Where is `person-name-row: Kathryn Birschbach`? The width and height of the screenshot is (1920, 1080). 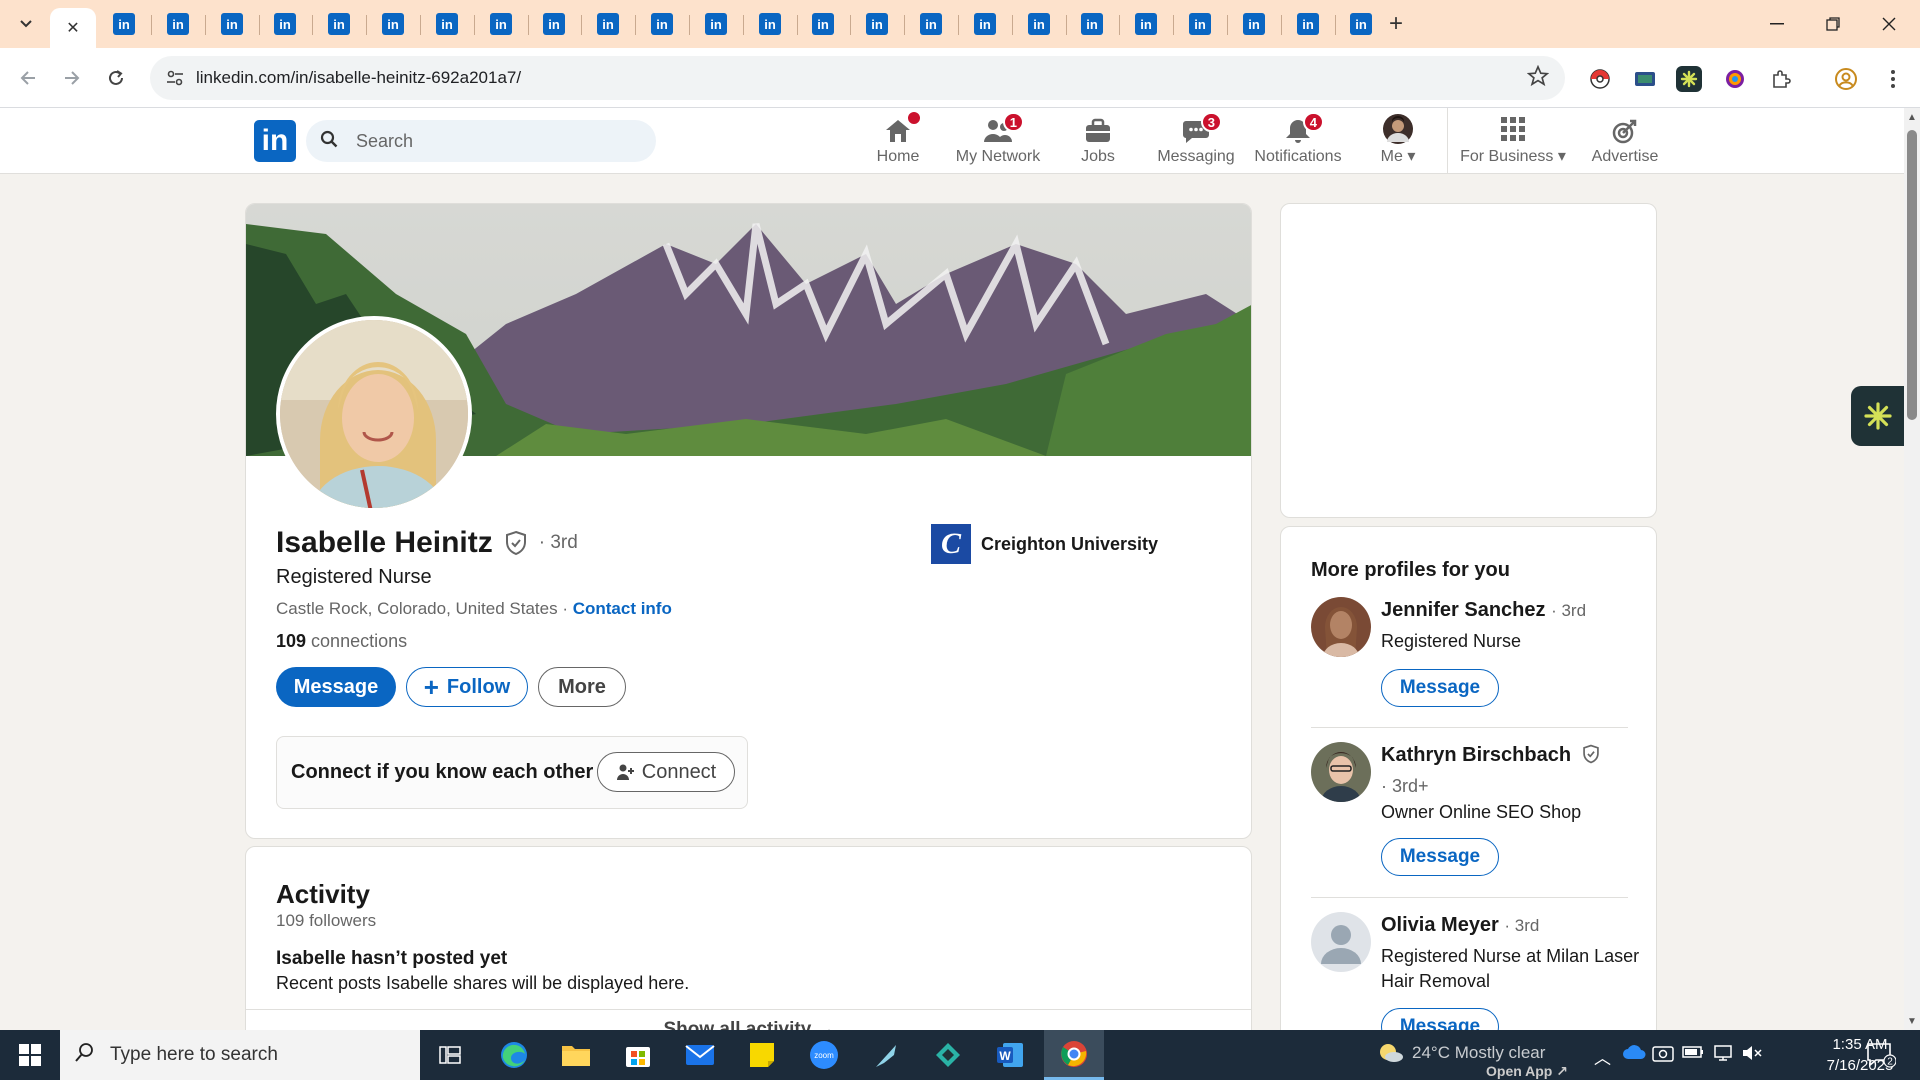 person-name-row: Kathryn Birschbach is located at coordinates (1491, 755).